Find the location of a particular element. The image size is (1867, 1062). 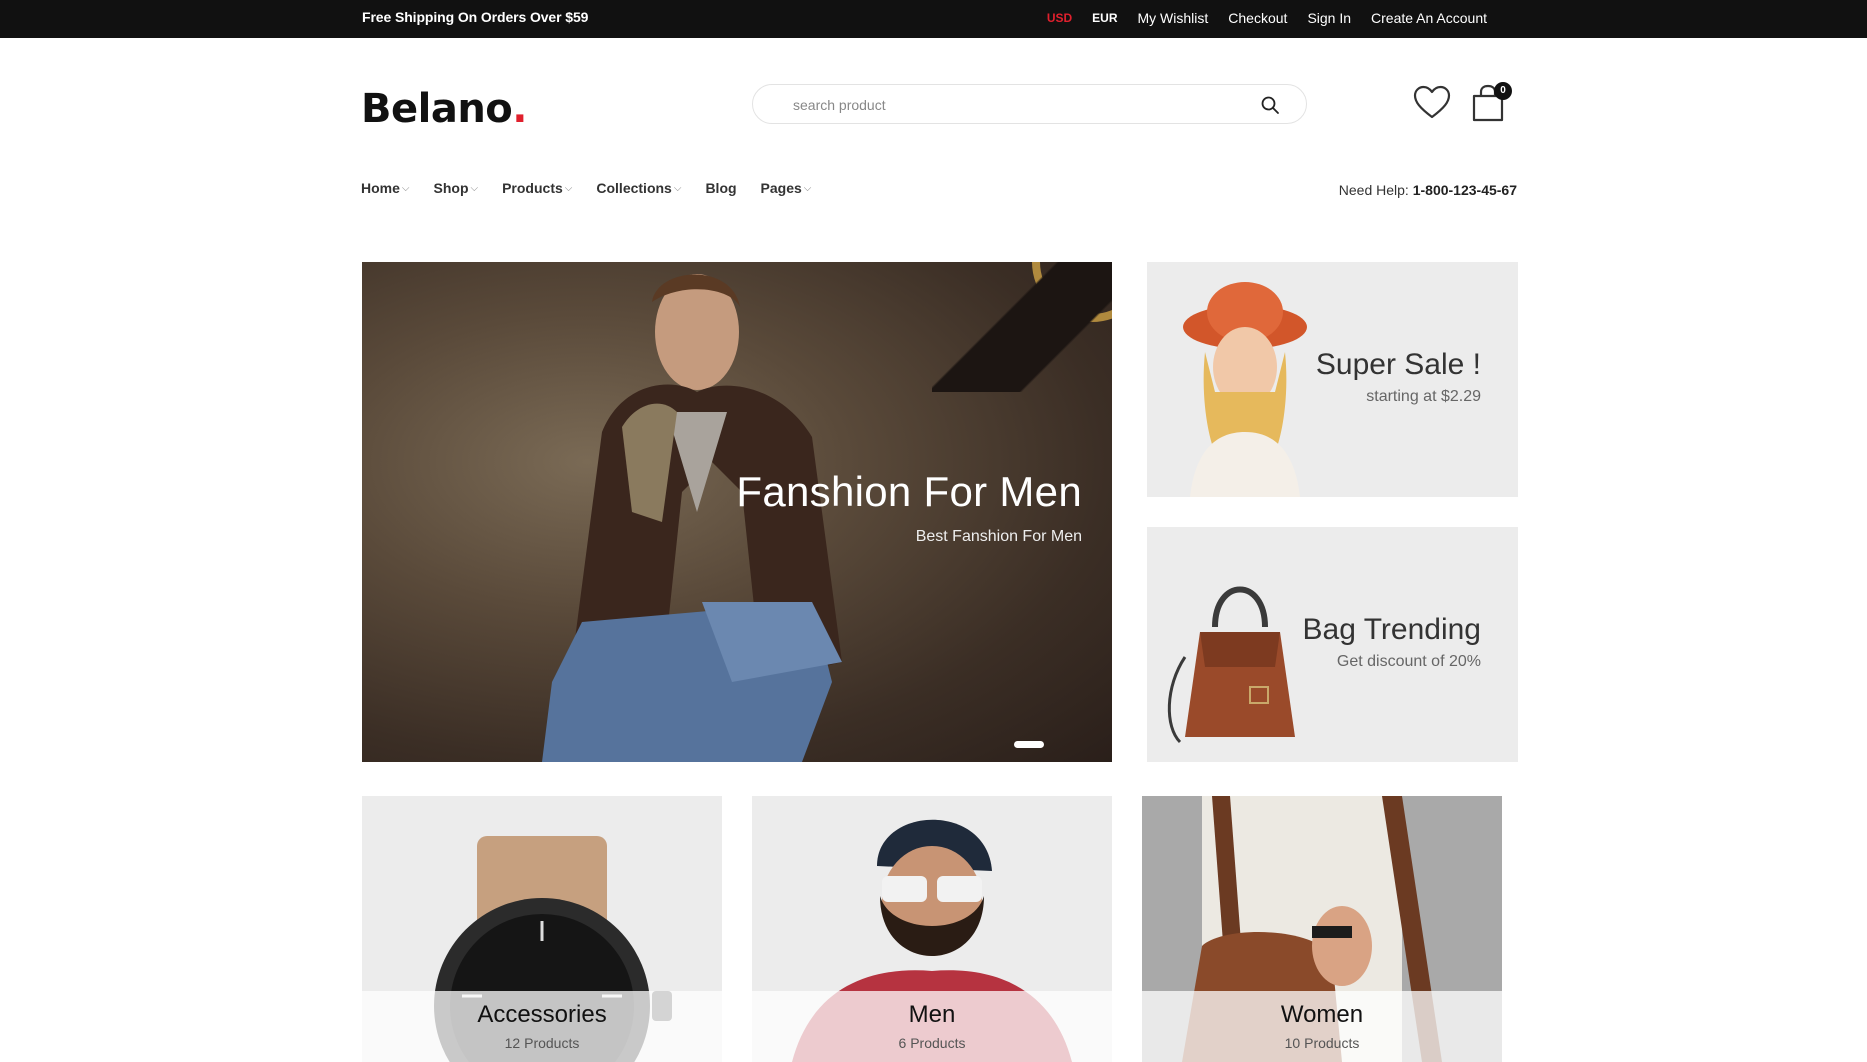

category-card-women: Women 10 Products is located at coordinates (1322, 929).